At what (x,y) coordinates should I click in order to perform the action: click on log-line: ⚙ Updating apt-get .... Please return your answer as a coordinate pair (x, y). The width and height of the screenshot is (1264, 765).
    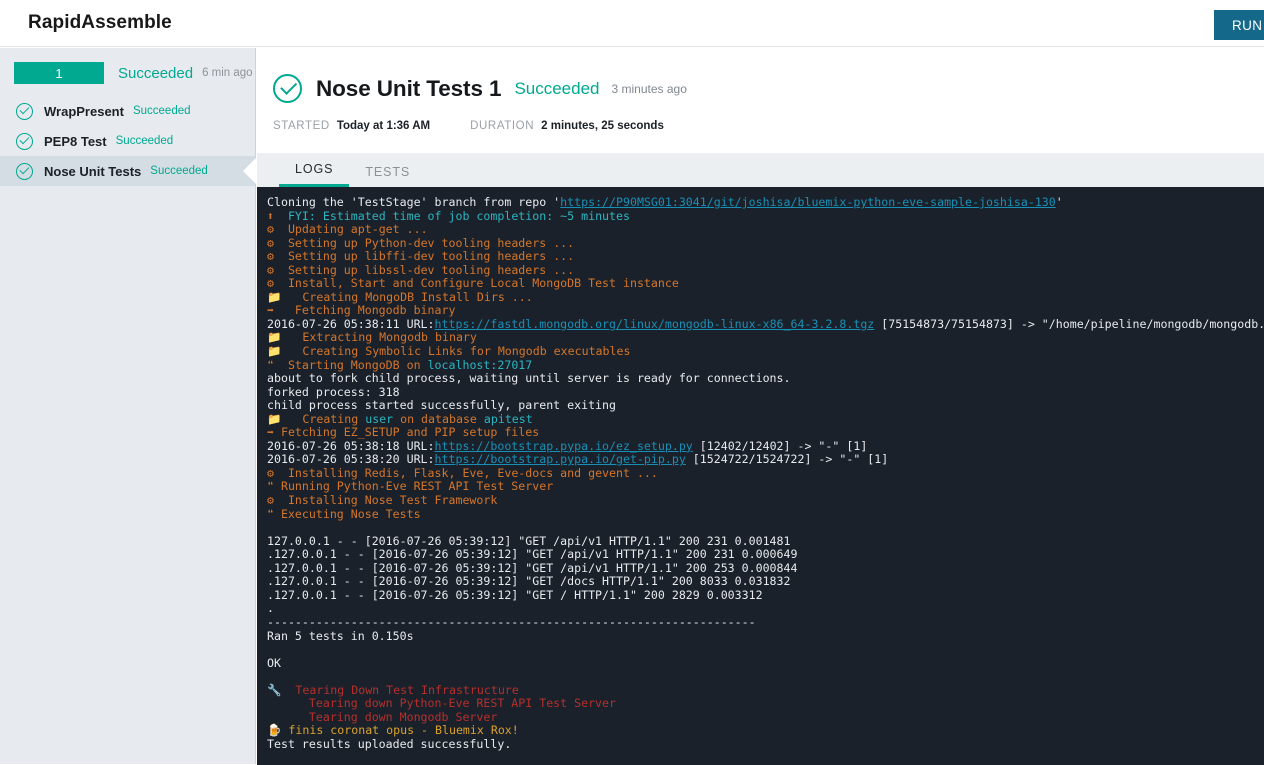
    Looking at the image, I should click on (765, 230).